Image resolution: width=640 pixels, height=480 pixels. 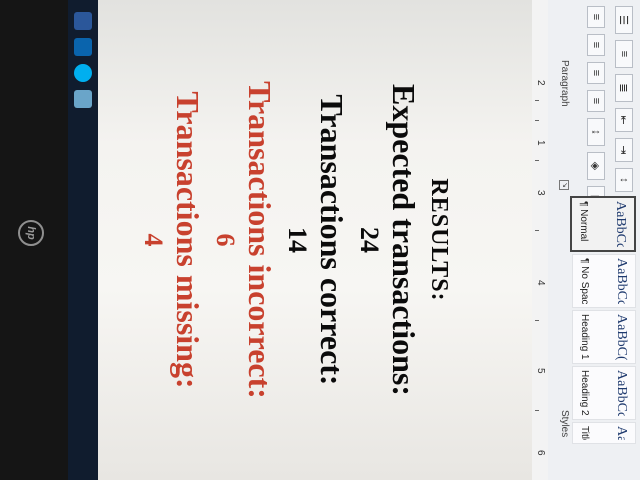 What do you see at coordinates (31, 233) in the screenshot?
I see `hp-logo: hp` at bounding box center [31, 233].